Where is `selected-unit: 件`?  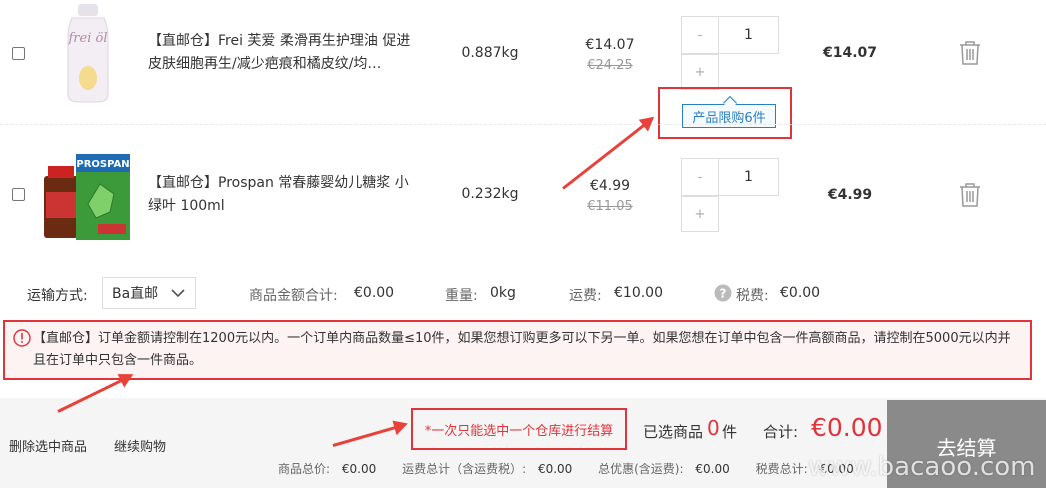 selected-unit: 件 is located at coordinates (730, 432).